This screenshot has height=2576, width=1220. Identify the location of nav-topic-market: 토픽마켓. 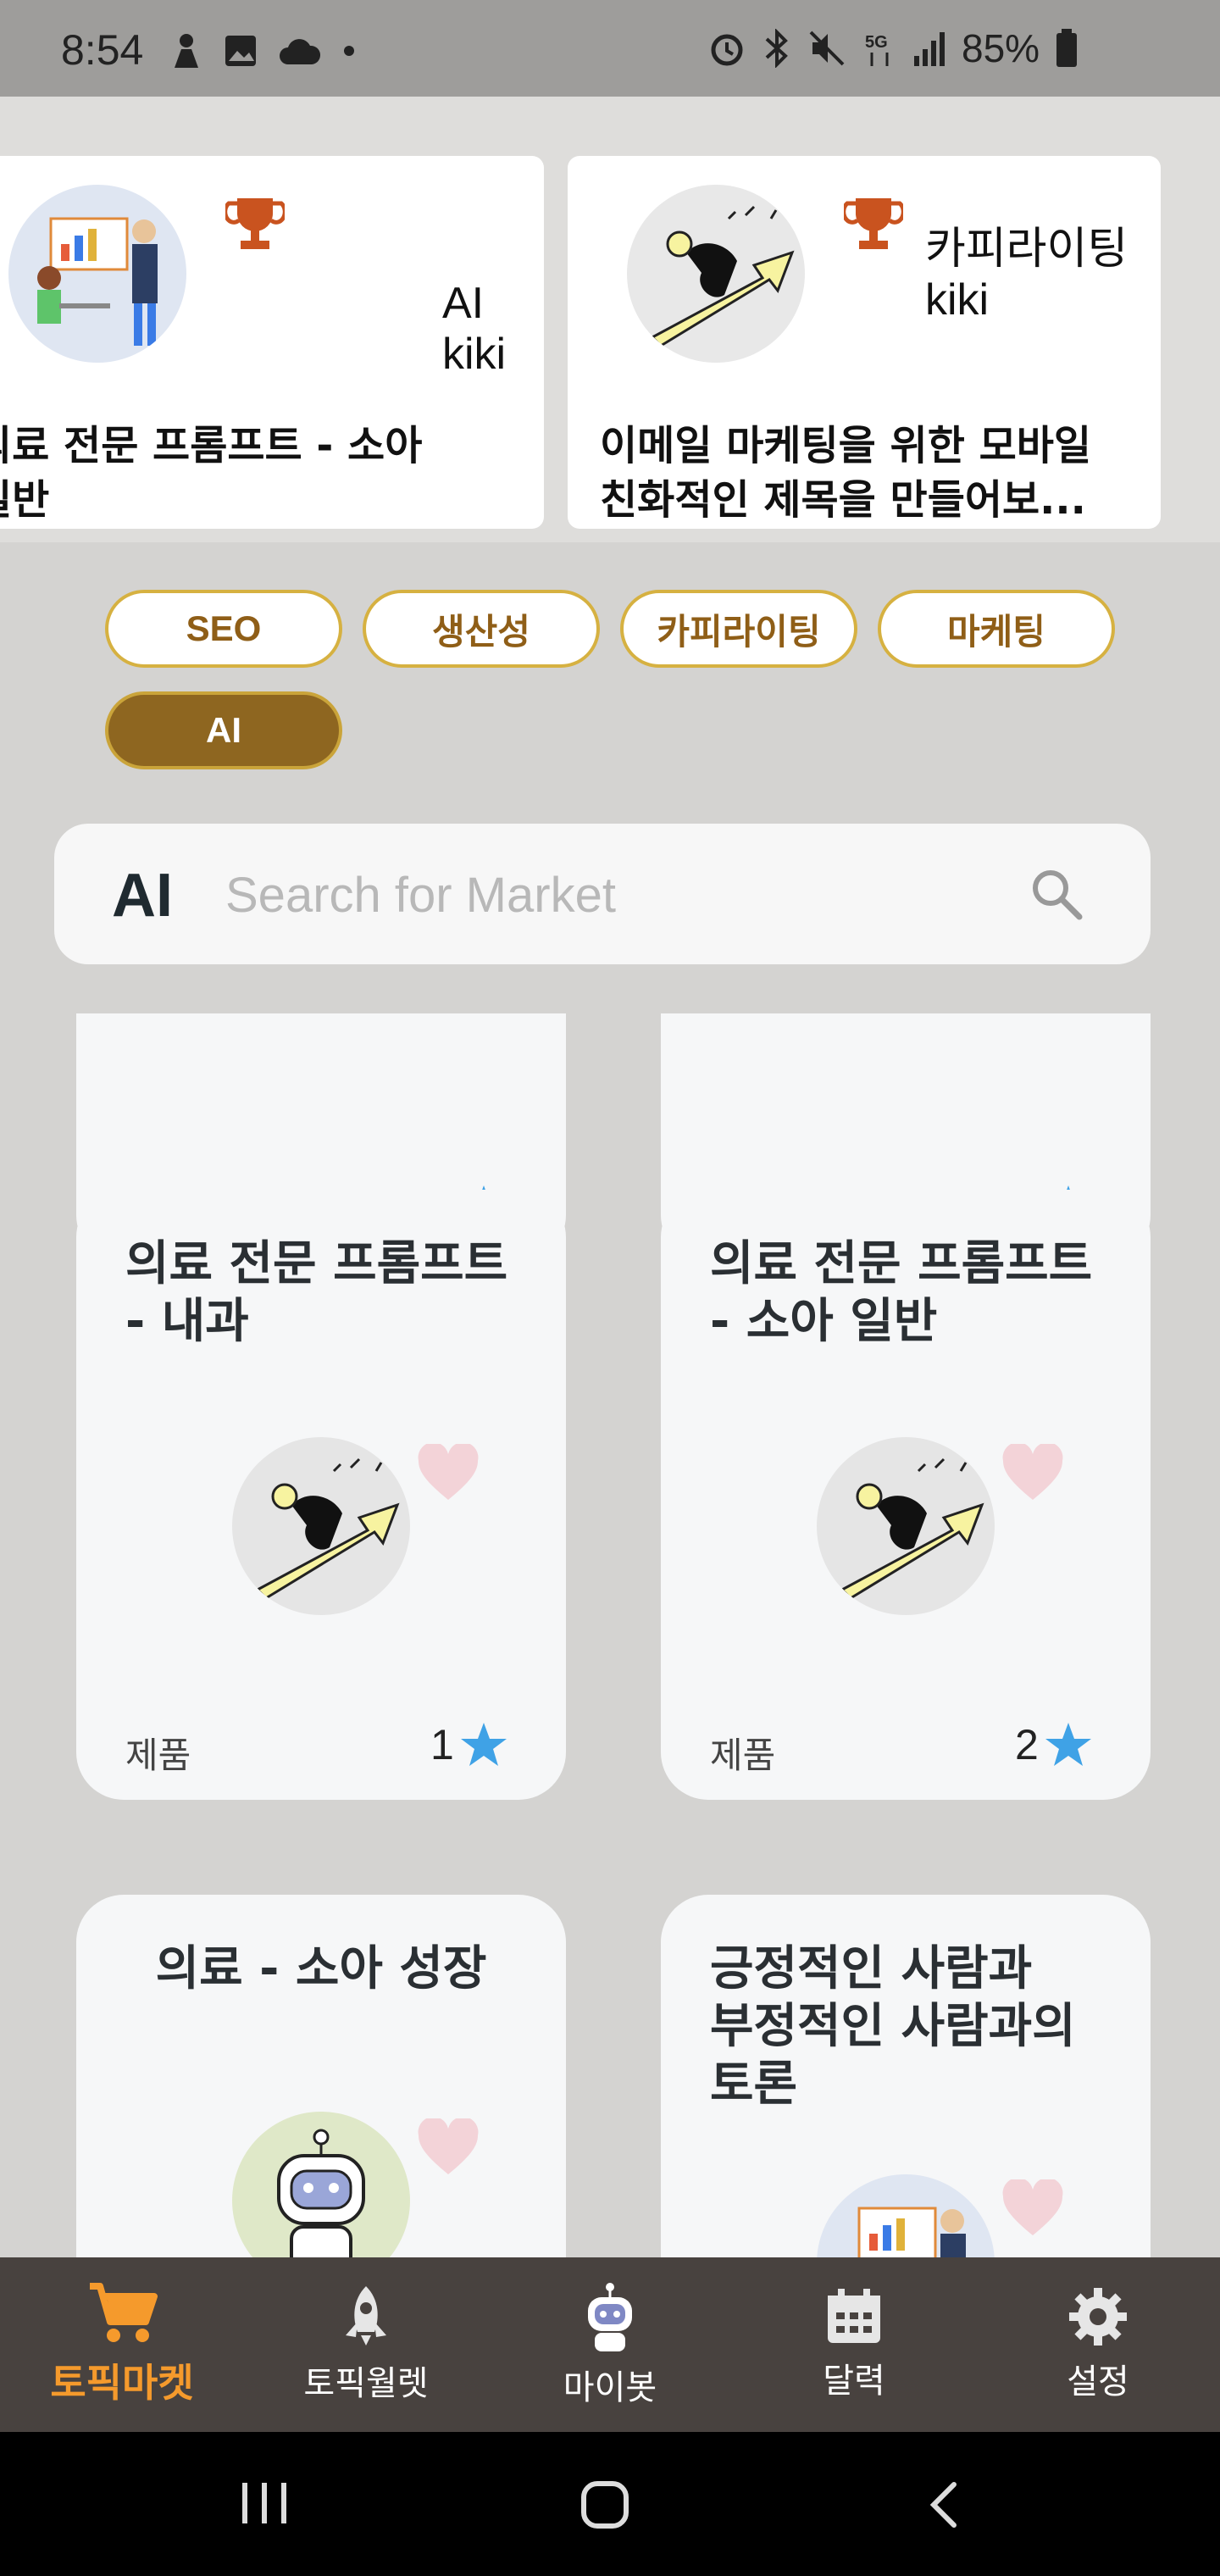
(122, 2344).